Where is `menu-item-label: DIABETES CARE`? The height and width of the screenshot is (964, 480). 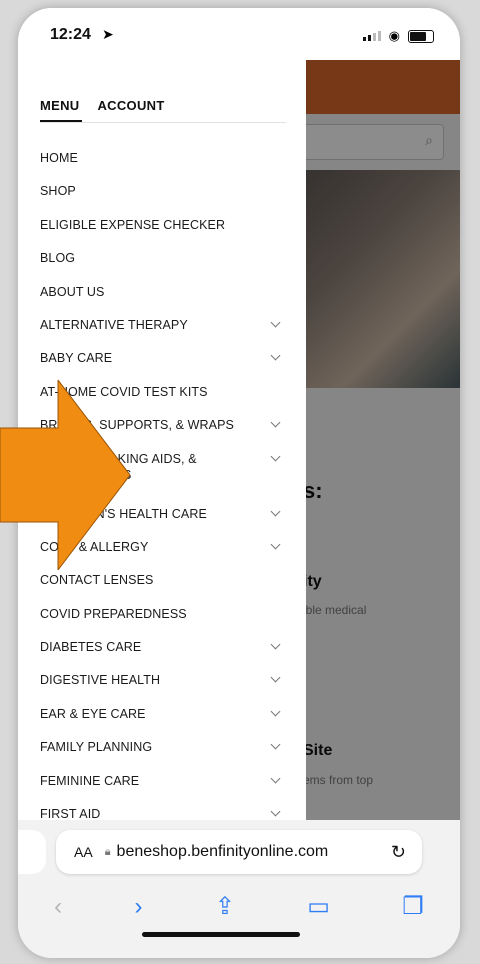 menu-item-label: DIABETES CARE is located at coordinates (91, 647).